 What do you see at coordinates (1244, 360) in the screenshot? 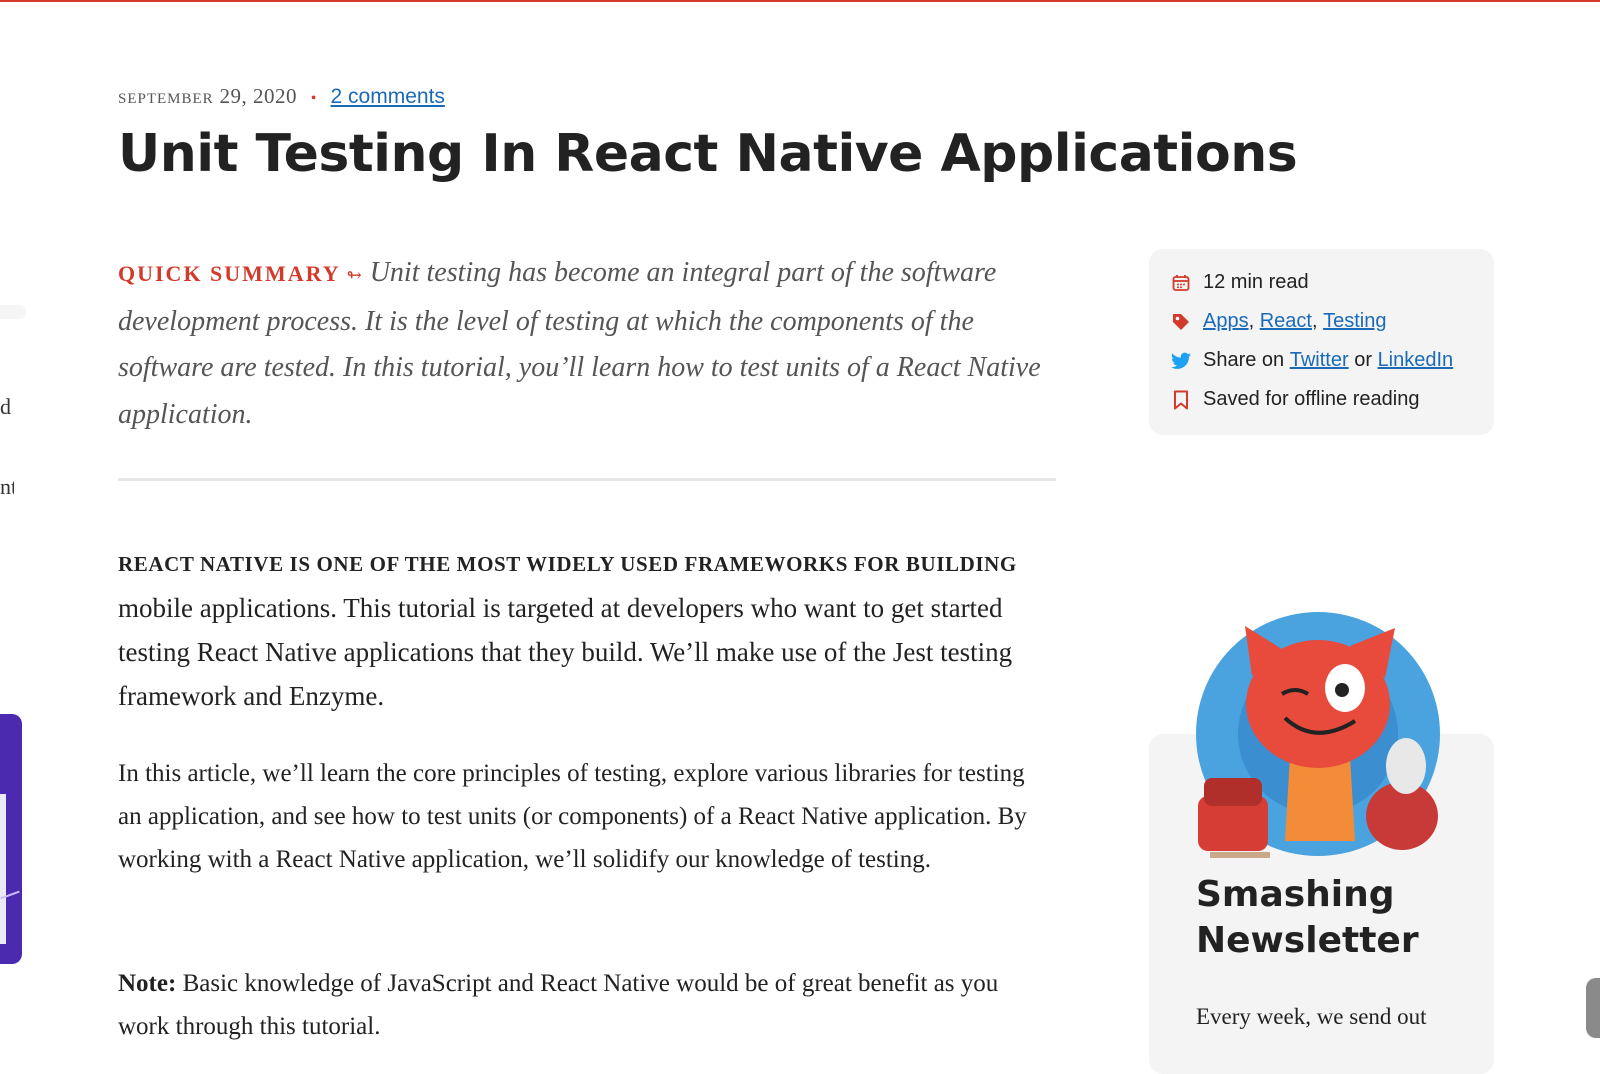
I see `share-prefix: Share on` at bounding box center [1244, 360].